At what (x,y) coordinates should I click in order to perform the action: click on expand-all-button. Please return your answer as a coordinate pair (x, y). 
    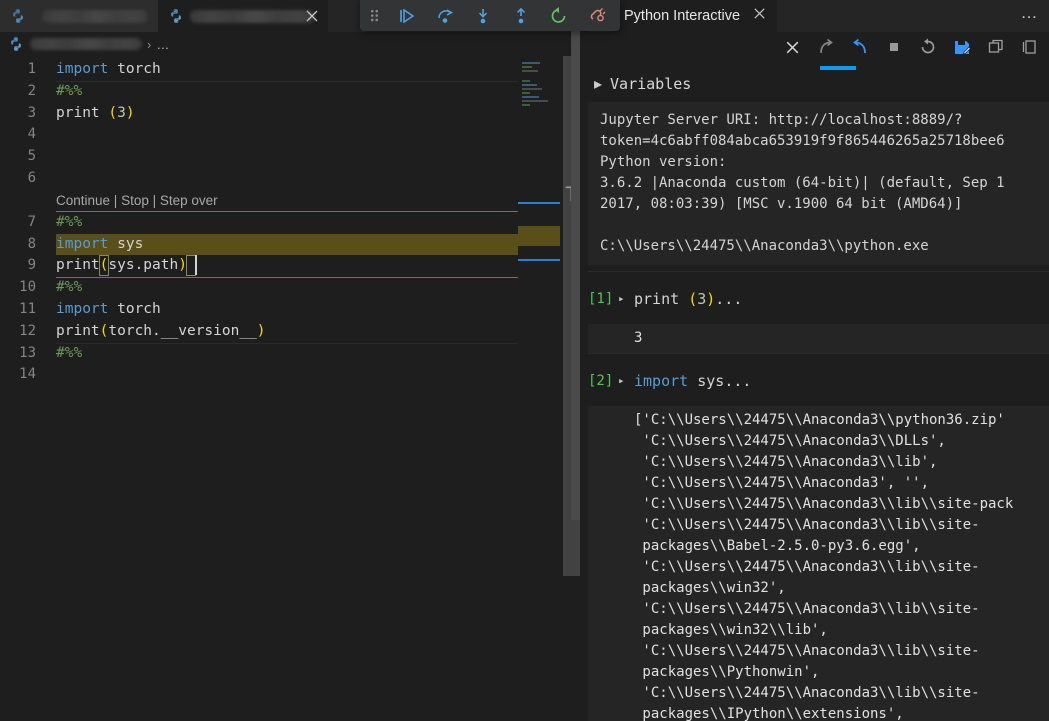
    Looking at the image, I should click on (996, 47).